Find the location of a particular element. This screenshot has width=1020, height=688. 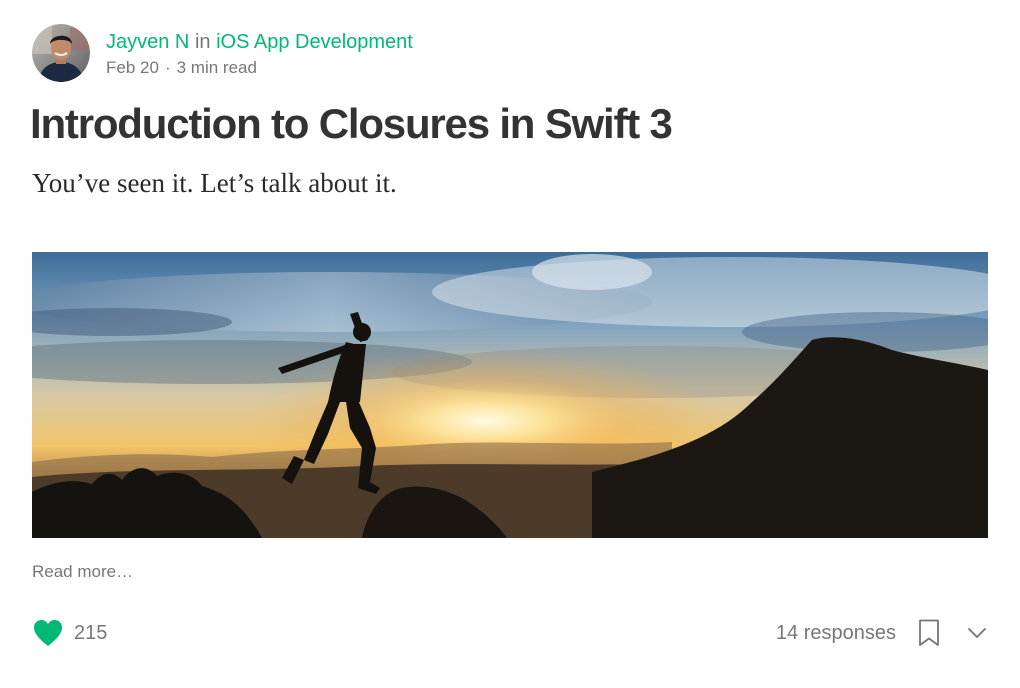

byline: Jayven N in iOS App Development is located at coordinates (259, 42).